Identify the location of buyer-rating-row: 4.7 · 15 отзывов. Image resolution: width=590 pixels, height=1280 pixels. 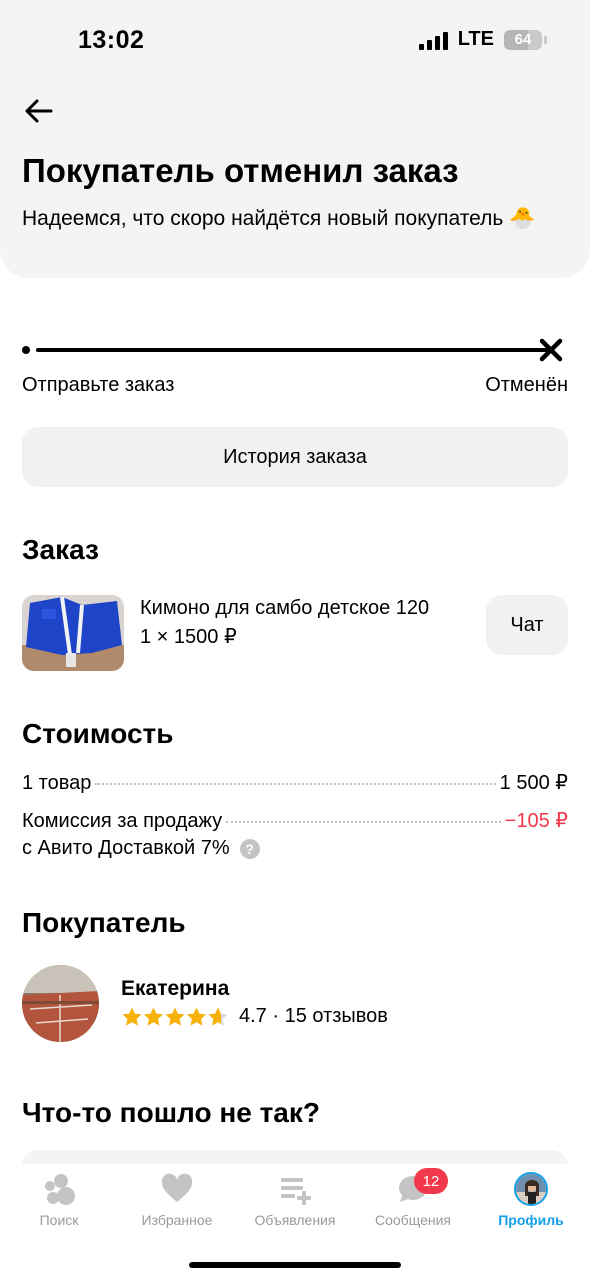
(254, 1016).